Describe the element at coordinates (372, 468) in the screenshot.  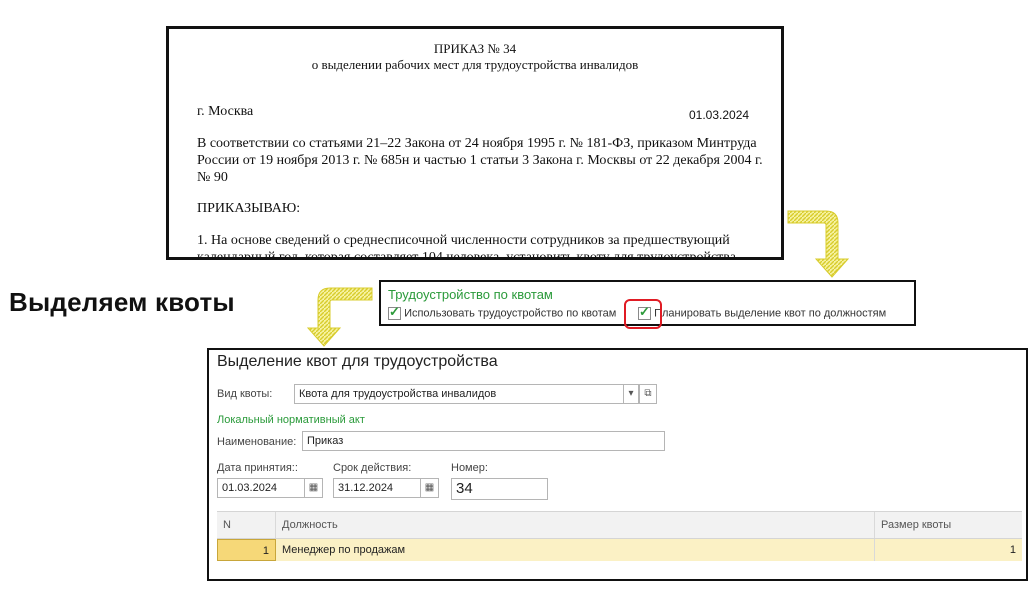
I see `term-label: Срок действия:` at that location.